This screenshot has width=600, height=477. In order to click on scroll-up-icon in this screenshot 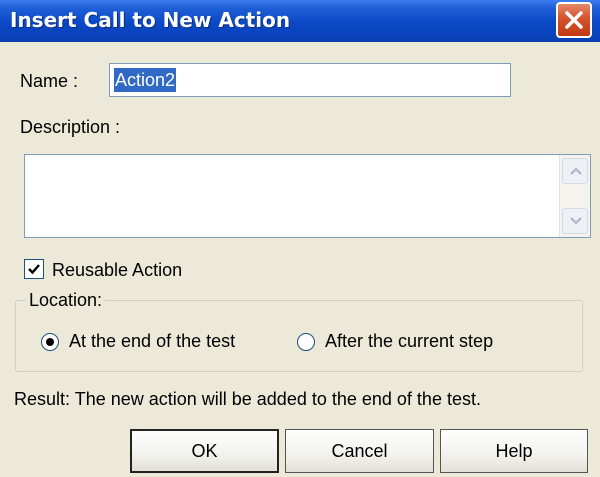, I will do `click(576, 171)`.